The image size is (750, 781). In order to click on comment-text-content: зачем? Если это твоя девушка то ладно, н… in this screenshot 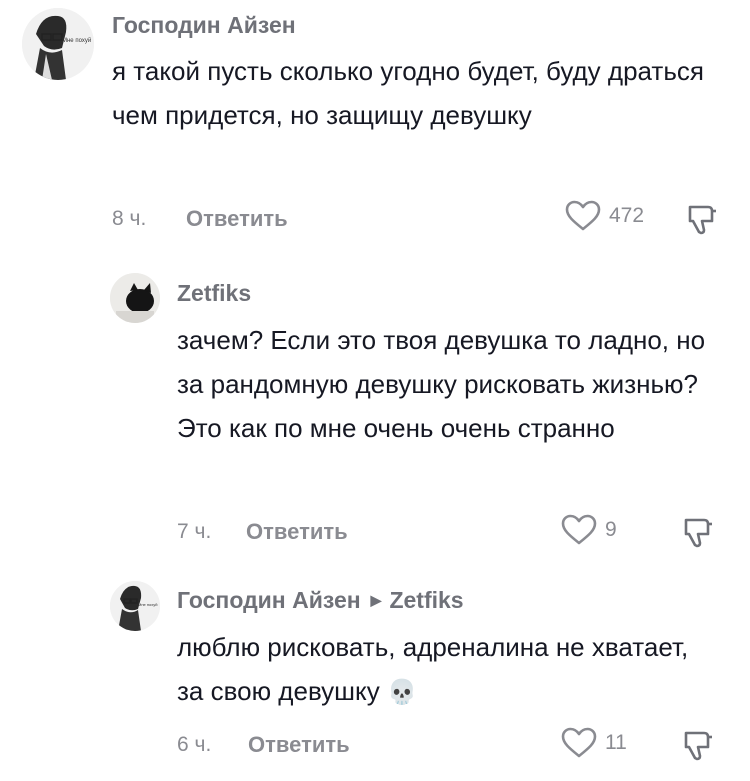, I will do `click(441, 384)`.